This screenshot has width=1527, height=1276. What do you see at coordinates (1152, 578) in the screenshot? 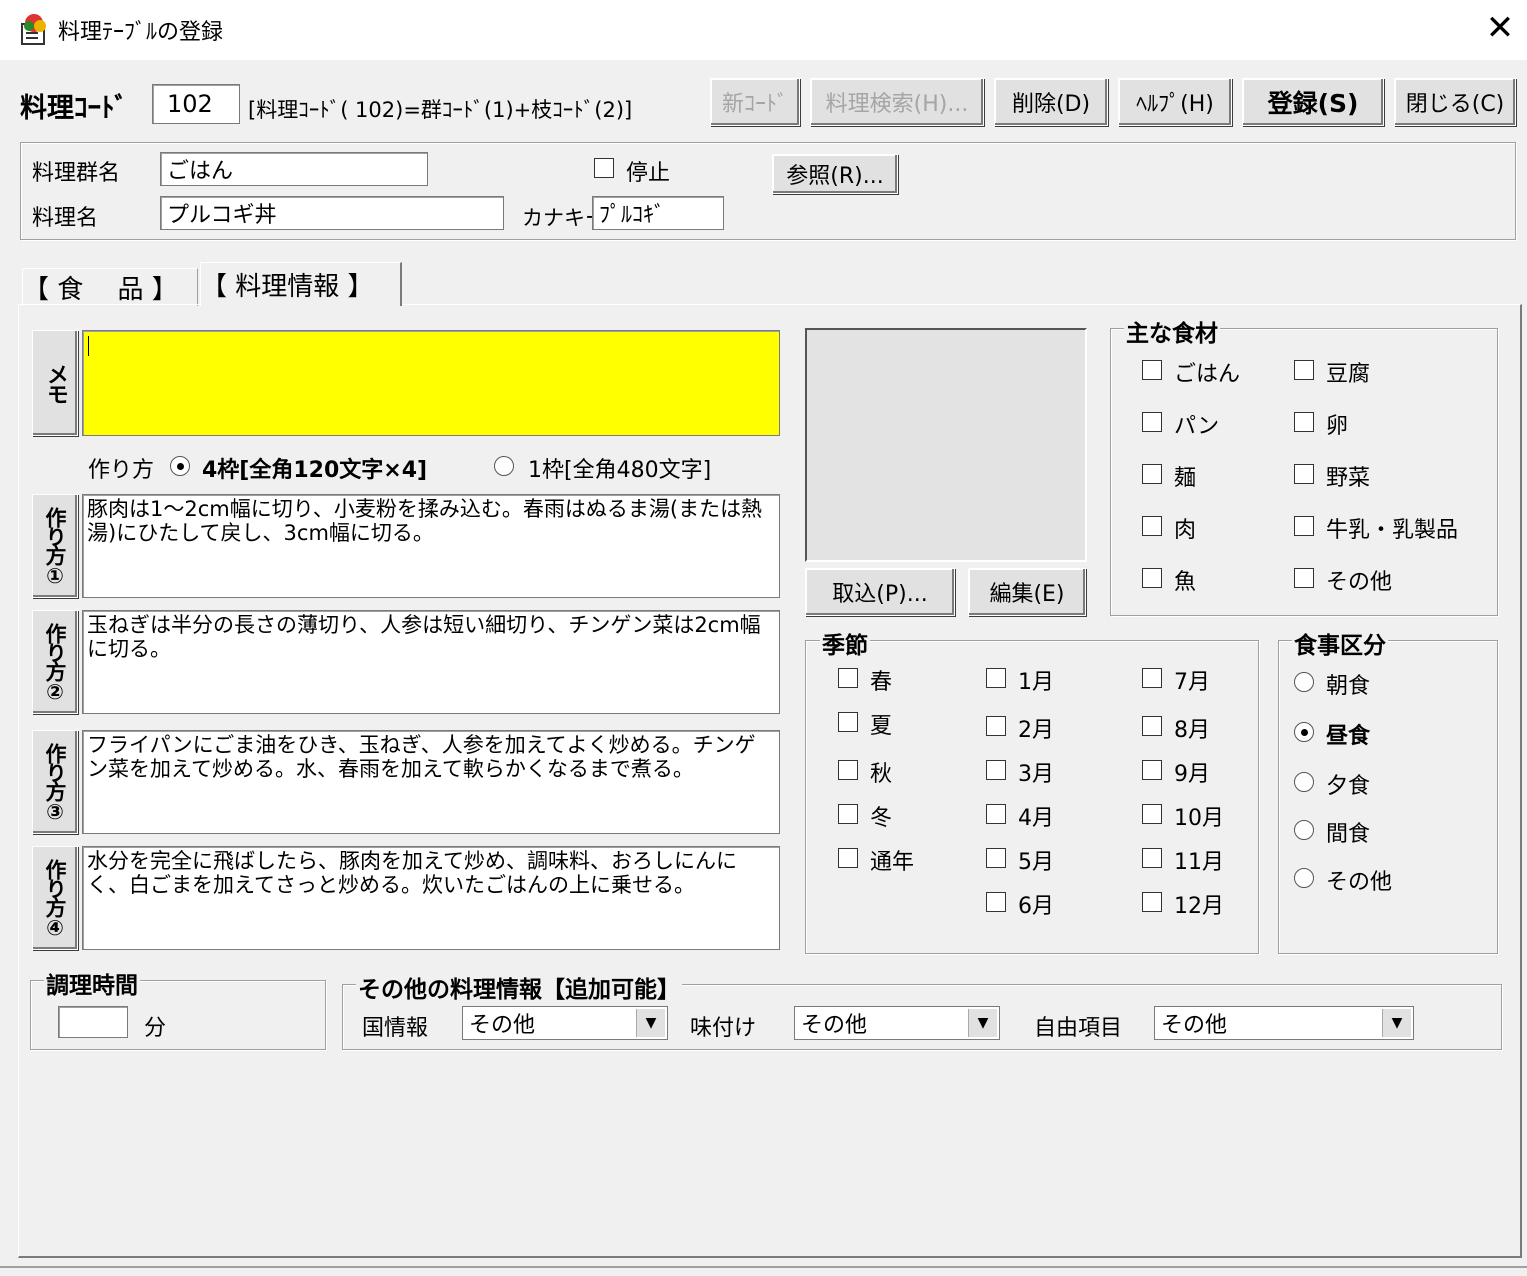
I see `ingredient-checkbox-fish` at bounding box center [1152, 578].